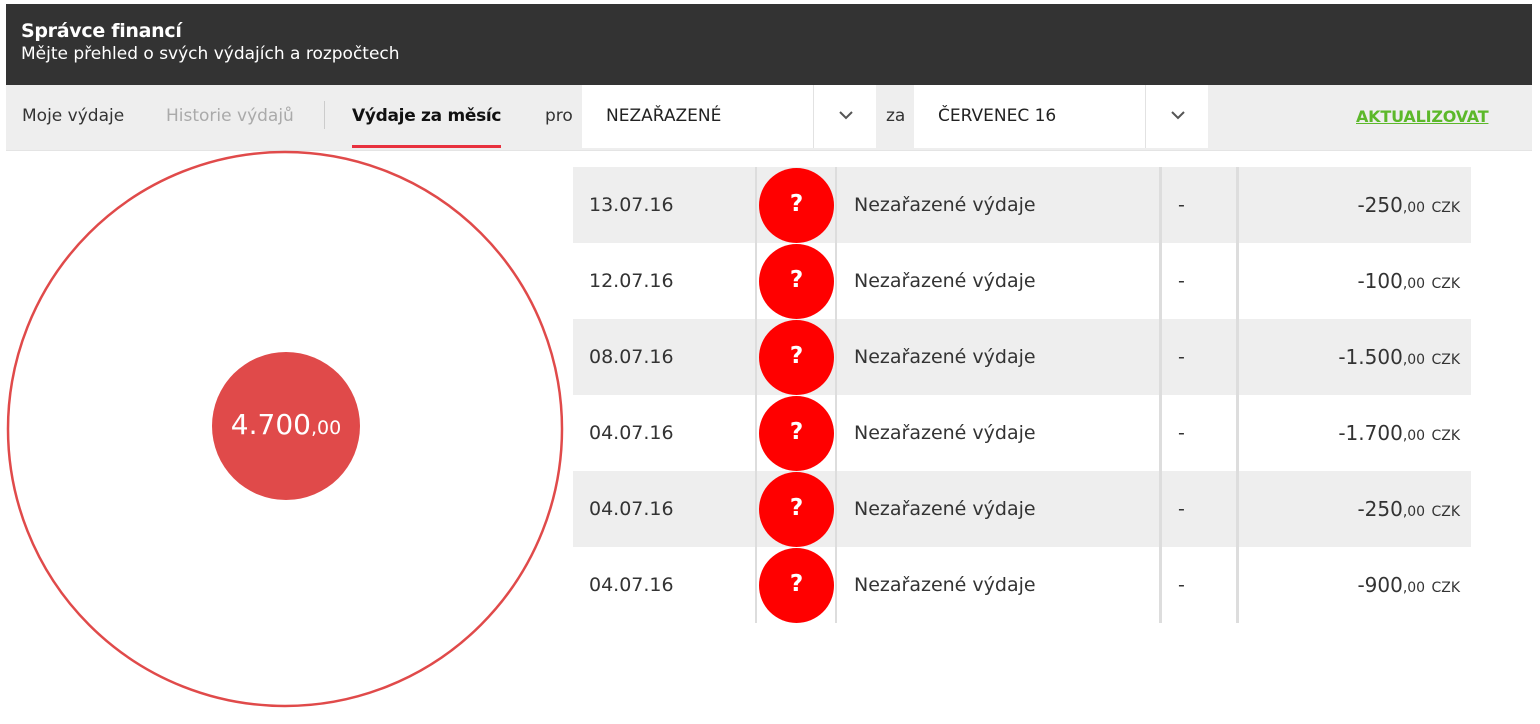 The width and height of the screenshot is (1540, 724). Describe the element at coordinates (559, 116) in the screenshot. I see `category-select-label: pro` at that location.